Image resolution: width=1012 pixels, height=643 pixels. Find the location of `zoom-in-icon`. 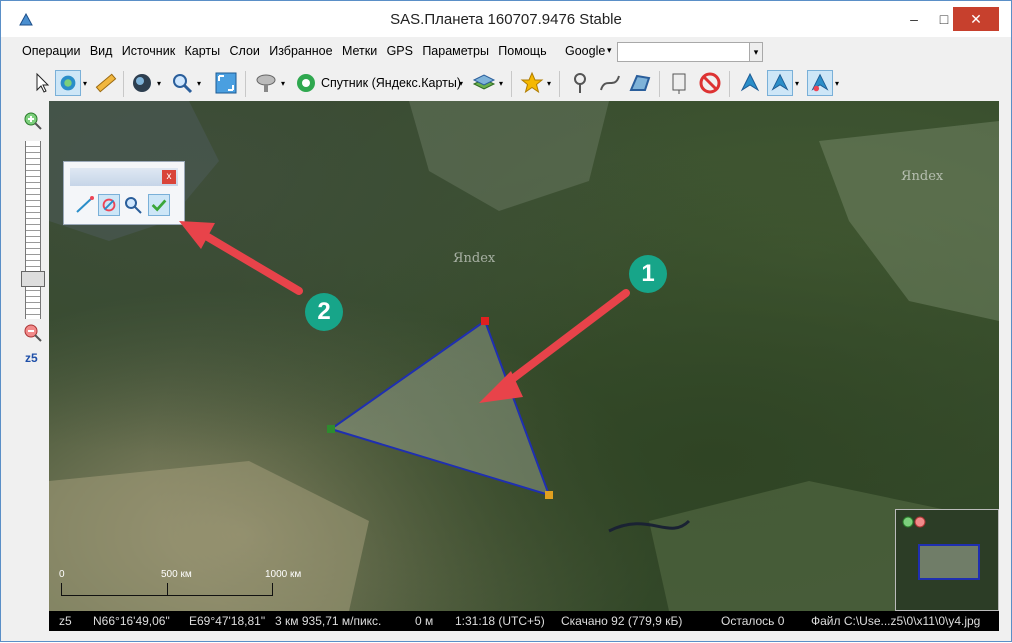

zoom-in-icon is located at coordinates (33, 121).